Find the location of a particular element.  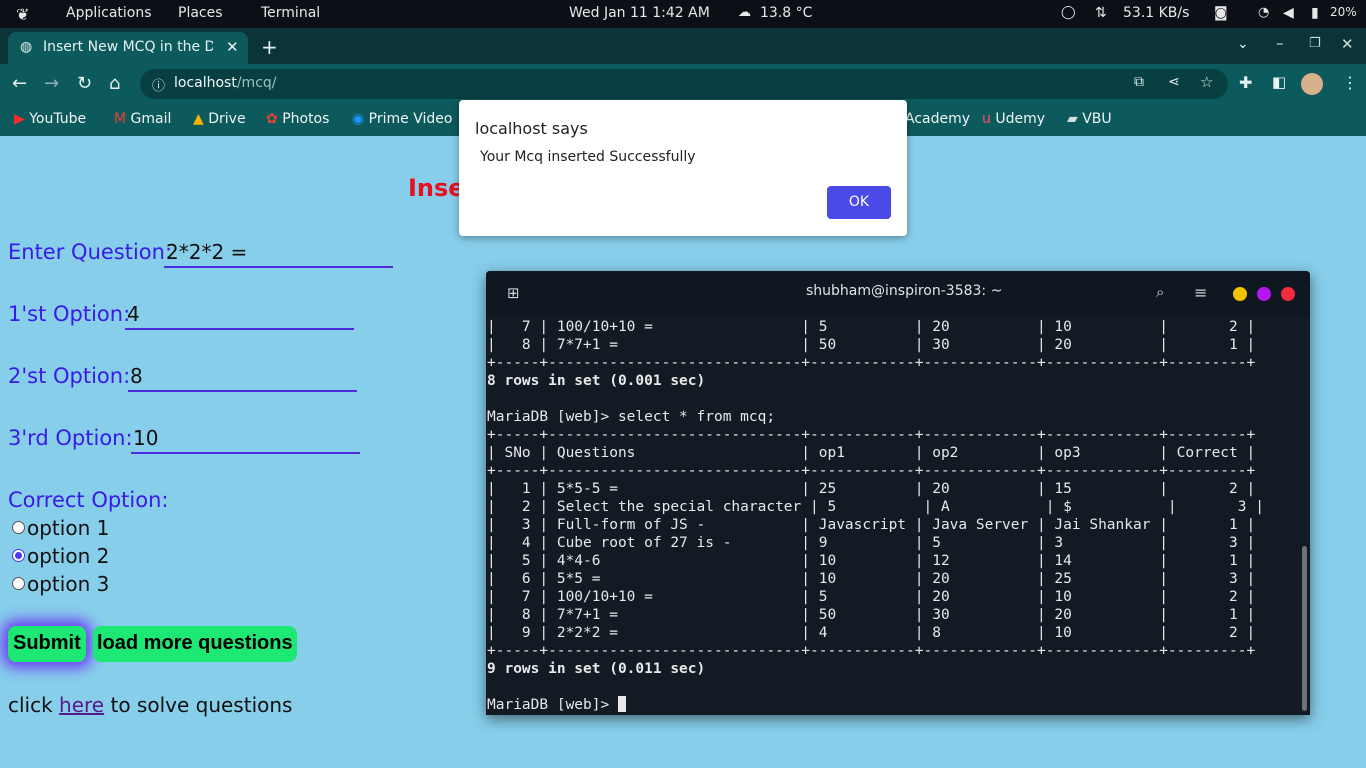

home-icon: ⌂ is located at coordinates (114, 83).